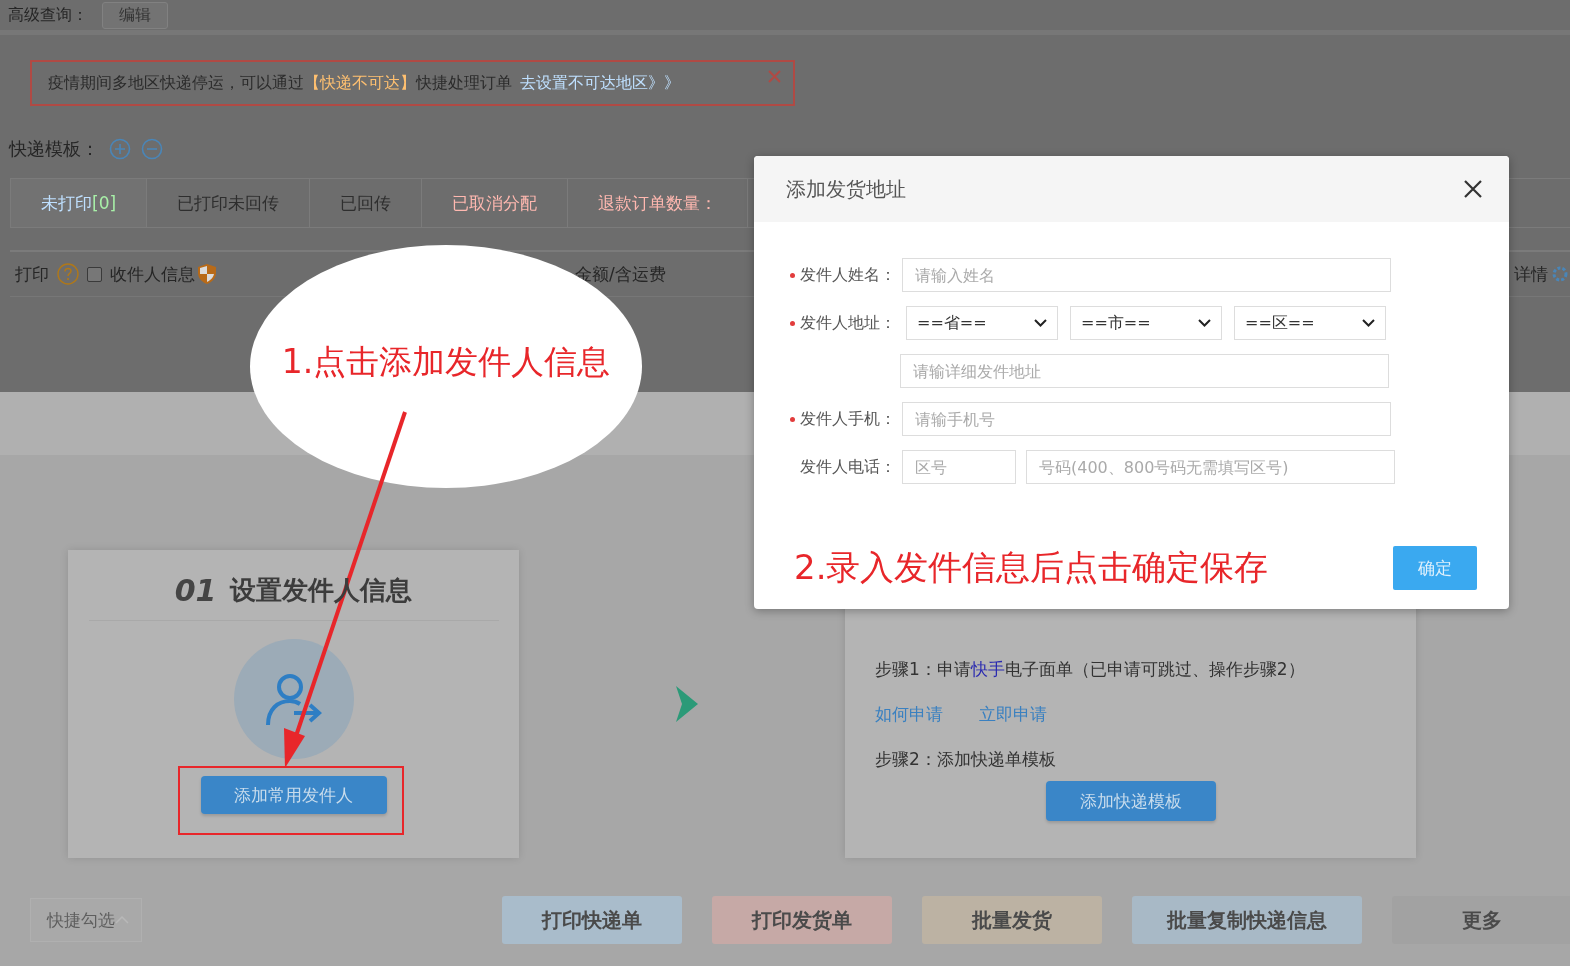  Describe the element at coordinates (94, 274) in the screenshot. I see `checkbox` at that location.